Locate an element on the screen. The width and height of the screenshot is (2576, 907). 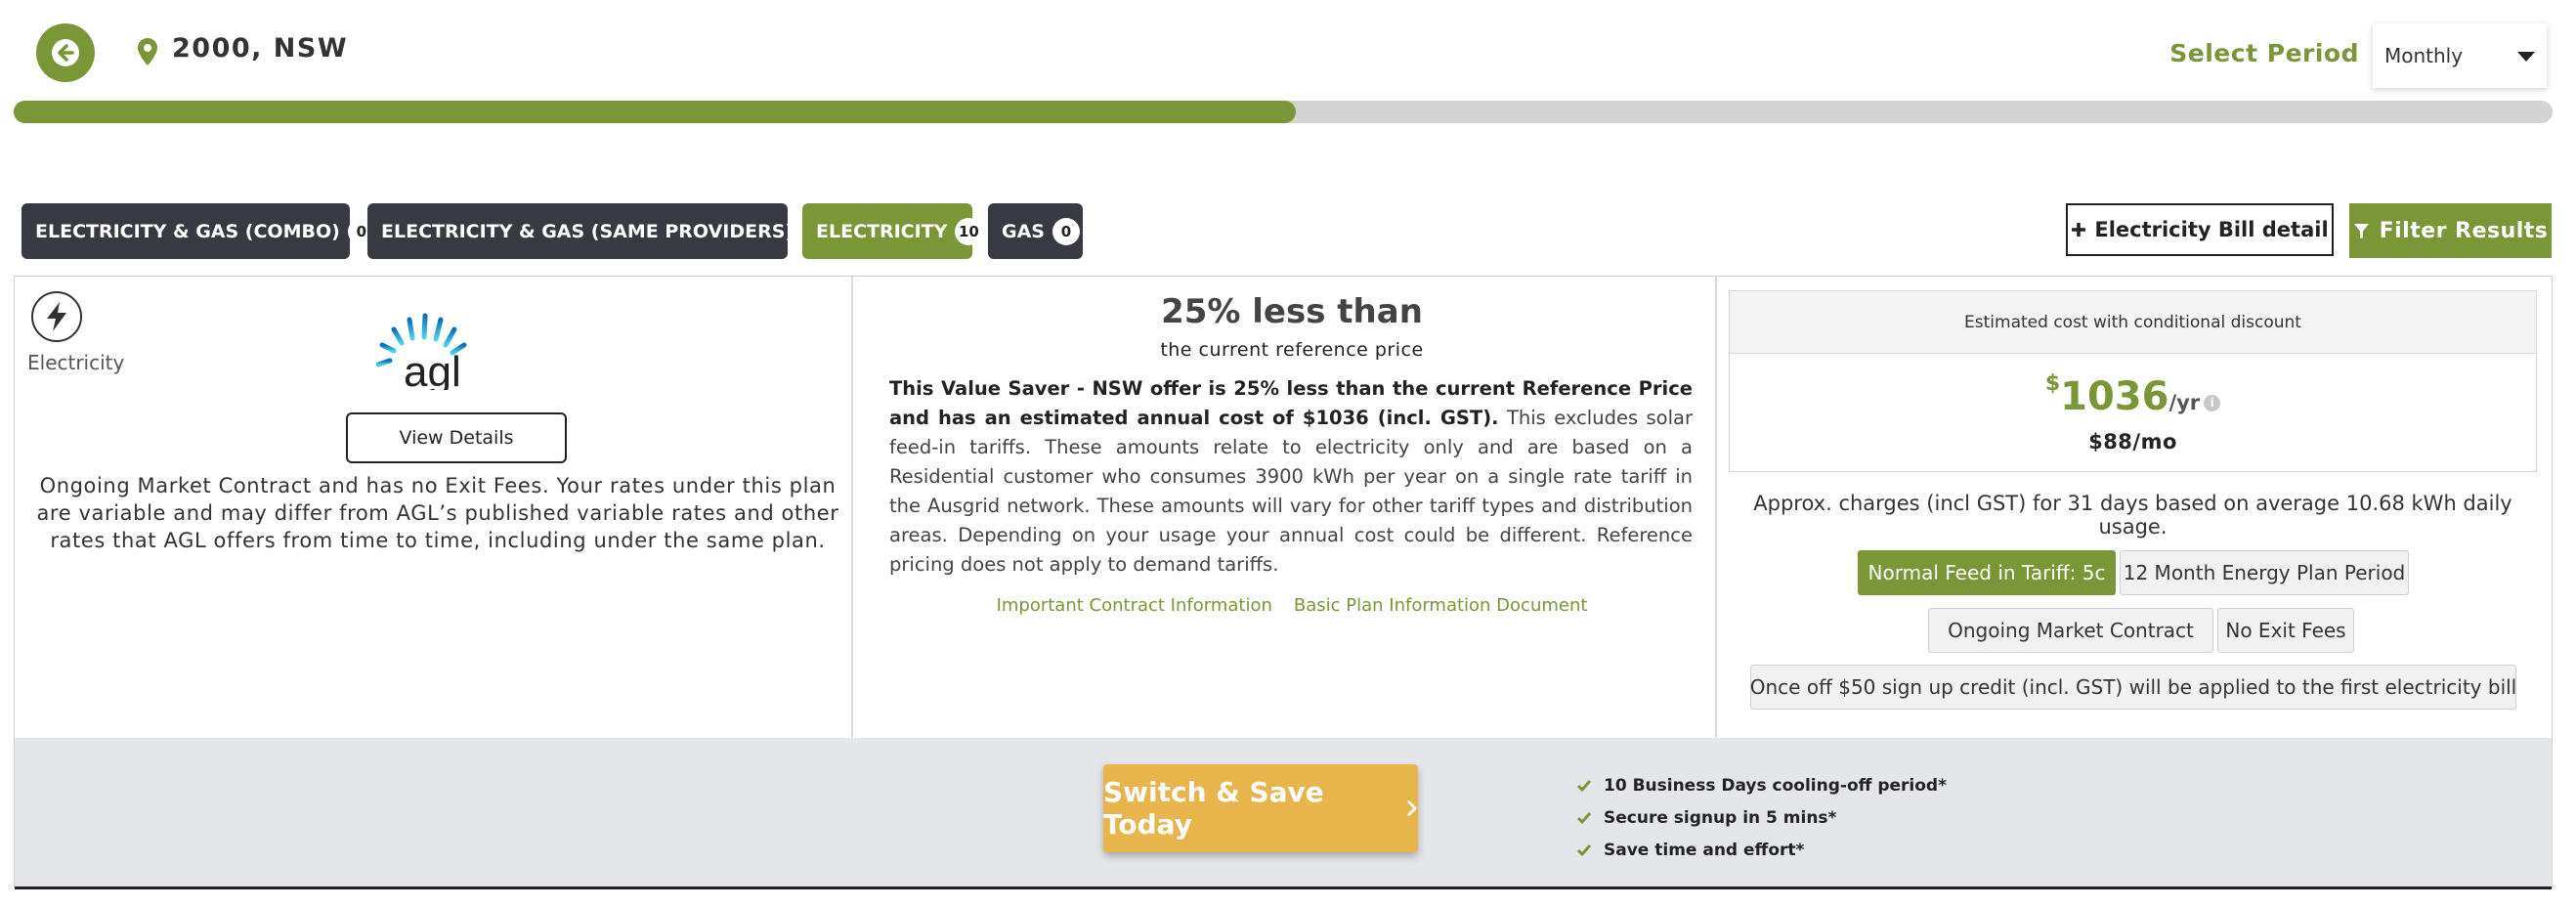
agl-logo: agl is located at coordinates (422, 351).